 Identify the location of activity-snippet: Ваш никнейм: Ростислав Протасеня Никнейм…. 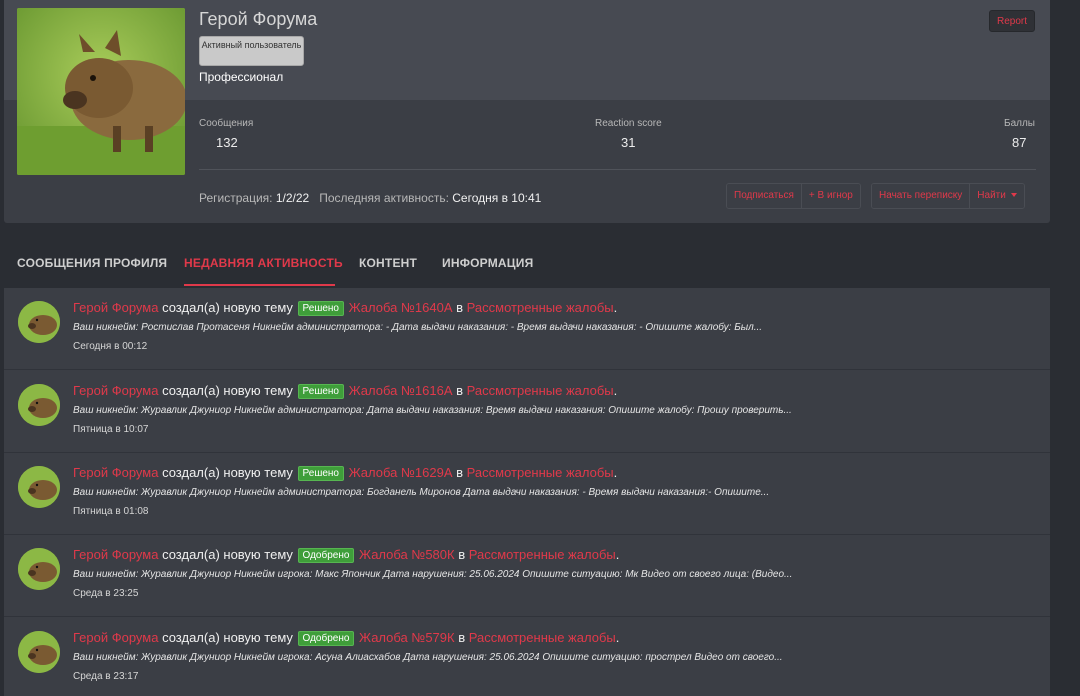
(418, 327).